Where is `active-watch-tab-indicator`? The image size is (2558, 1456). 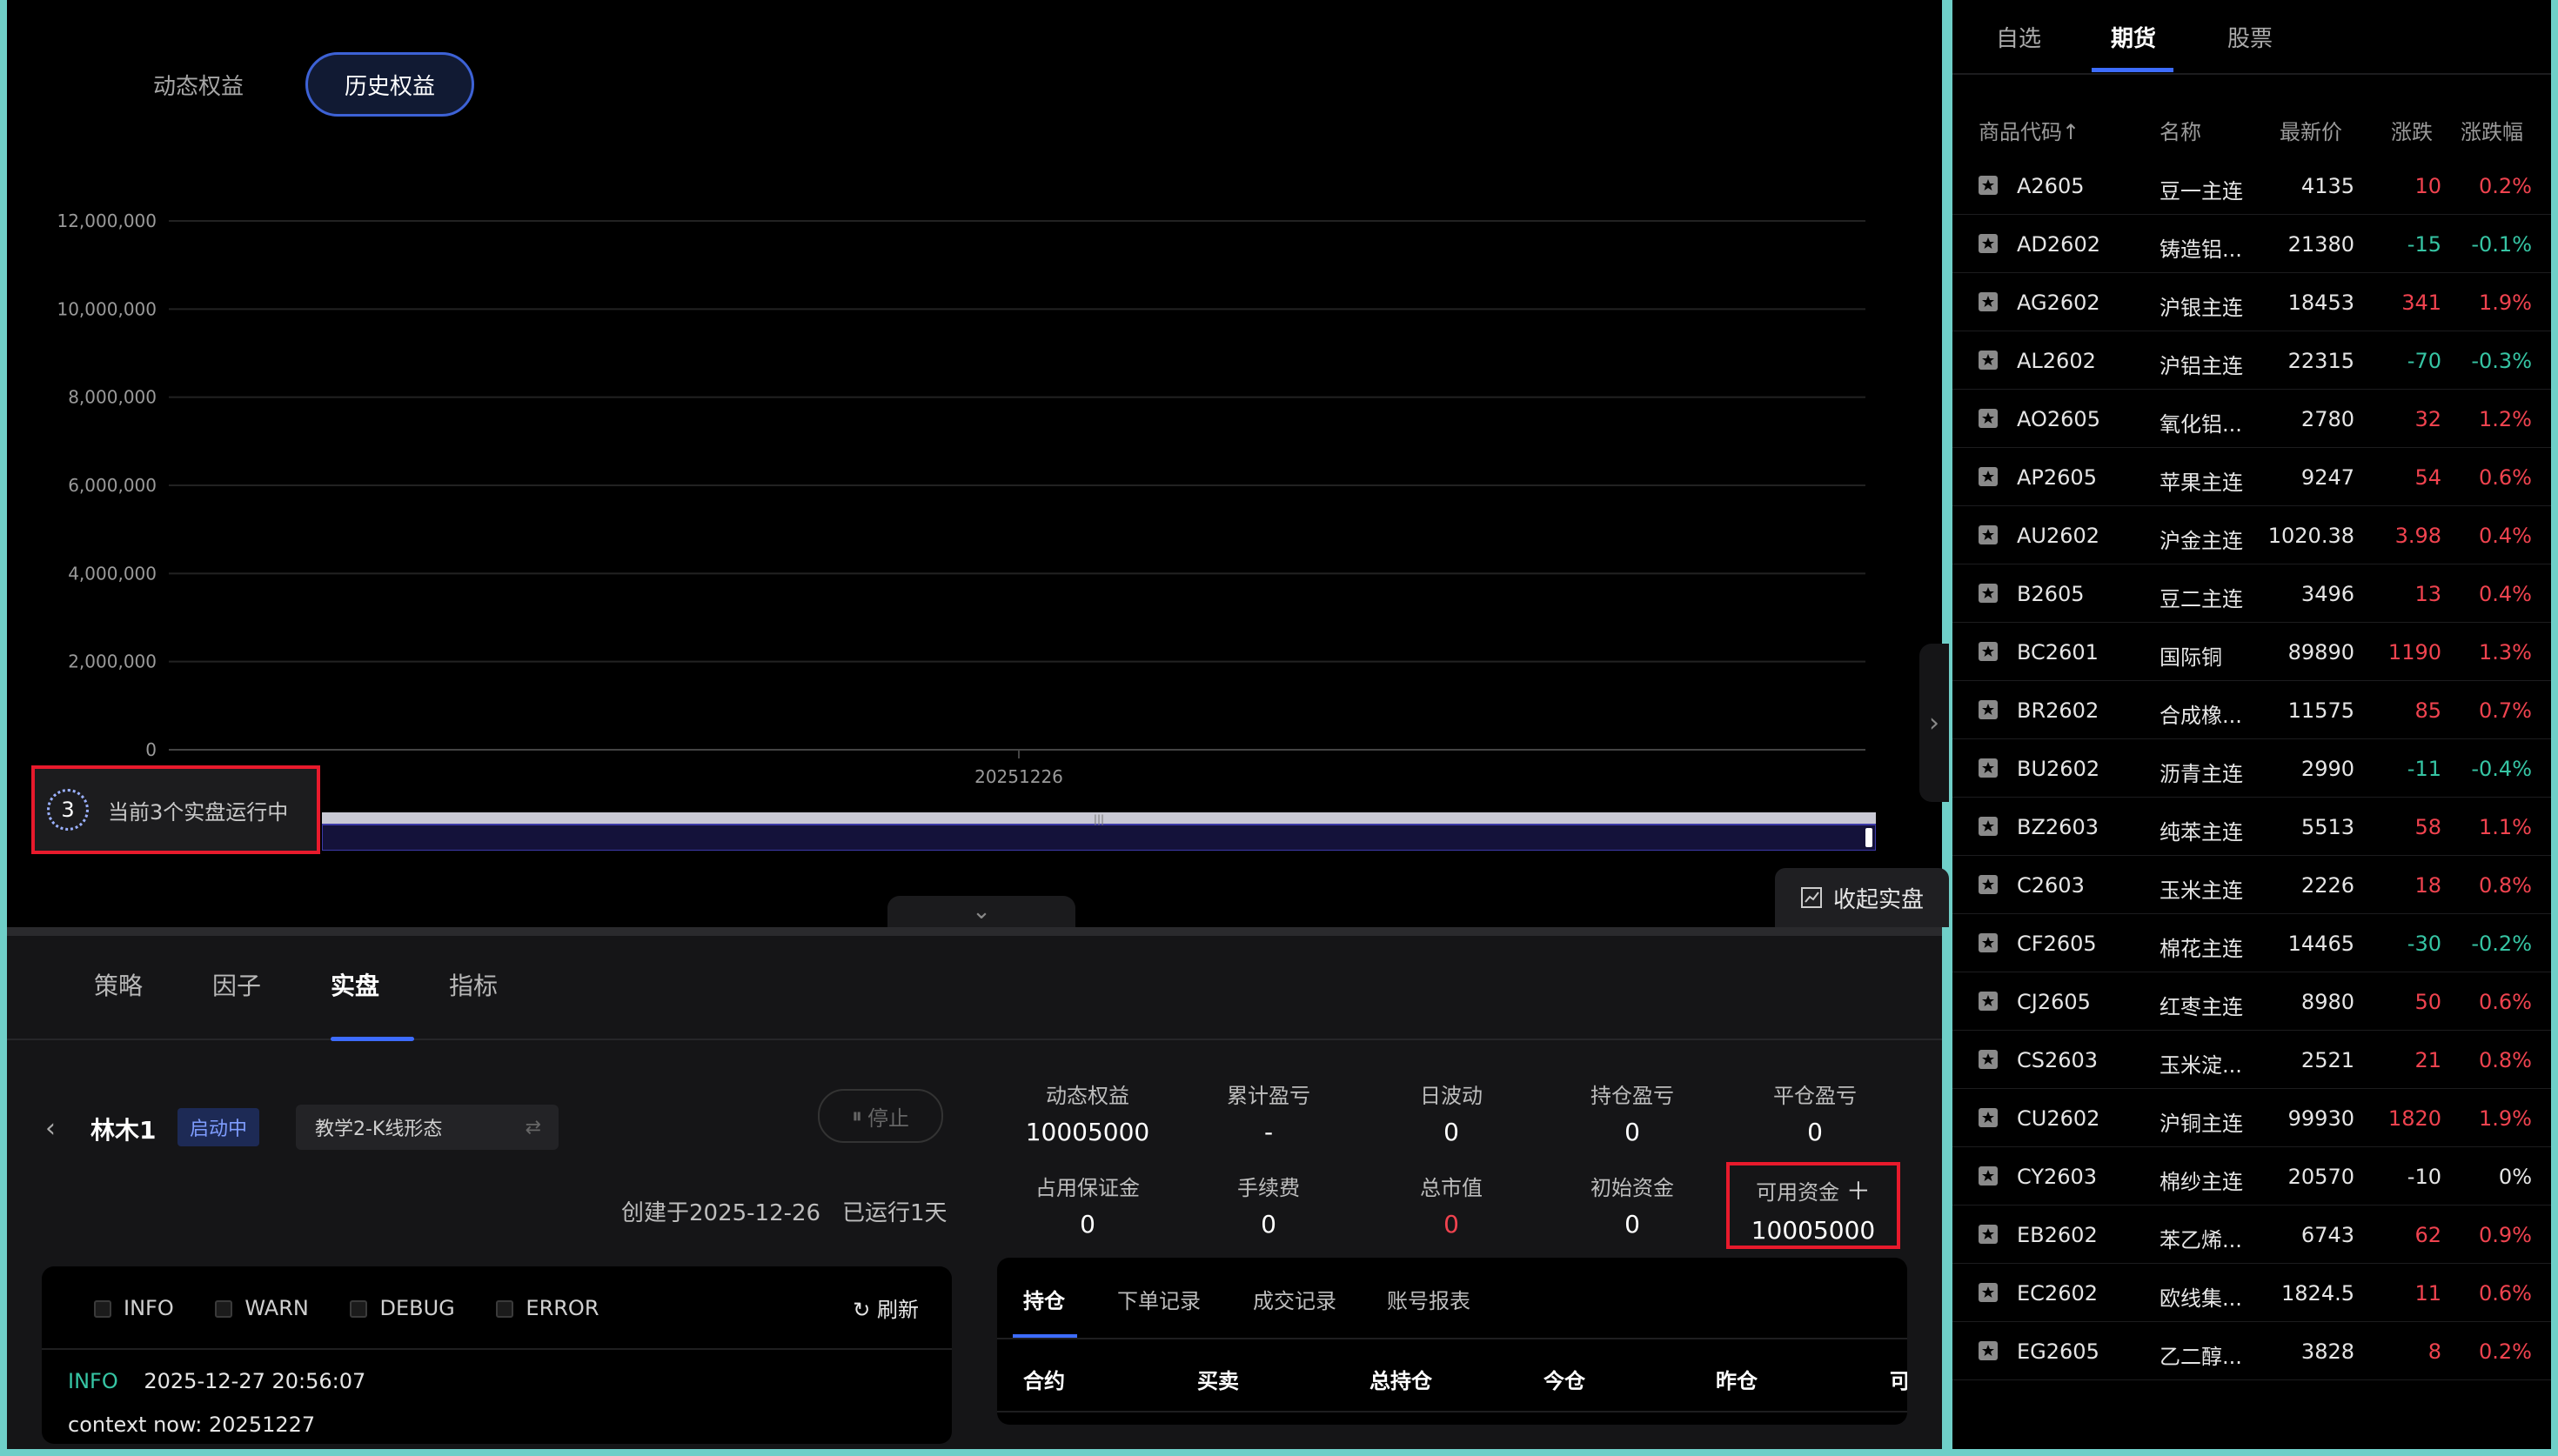
active-watch-tab-indicator is located at coordinates (2132, 70).